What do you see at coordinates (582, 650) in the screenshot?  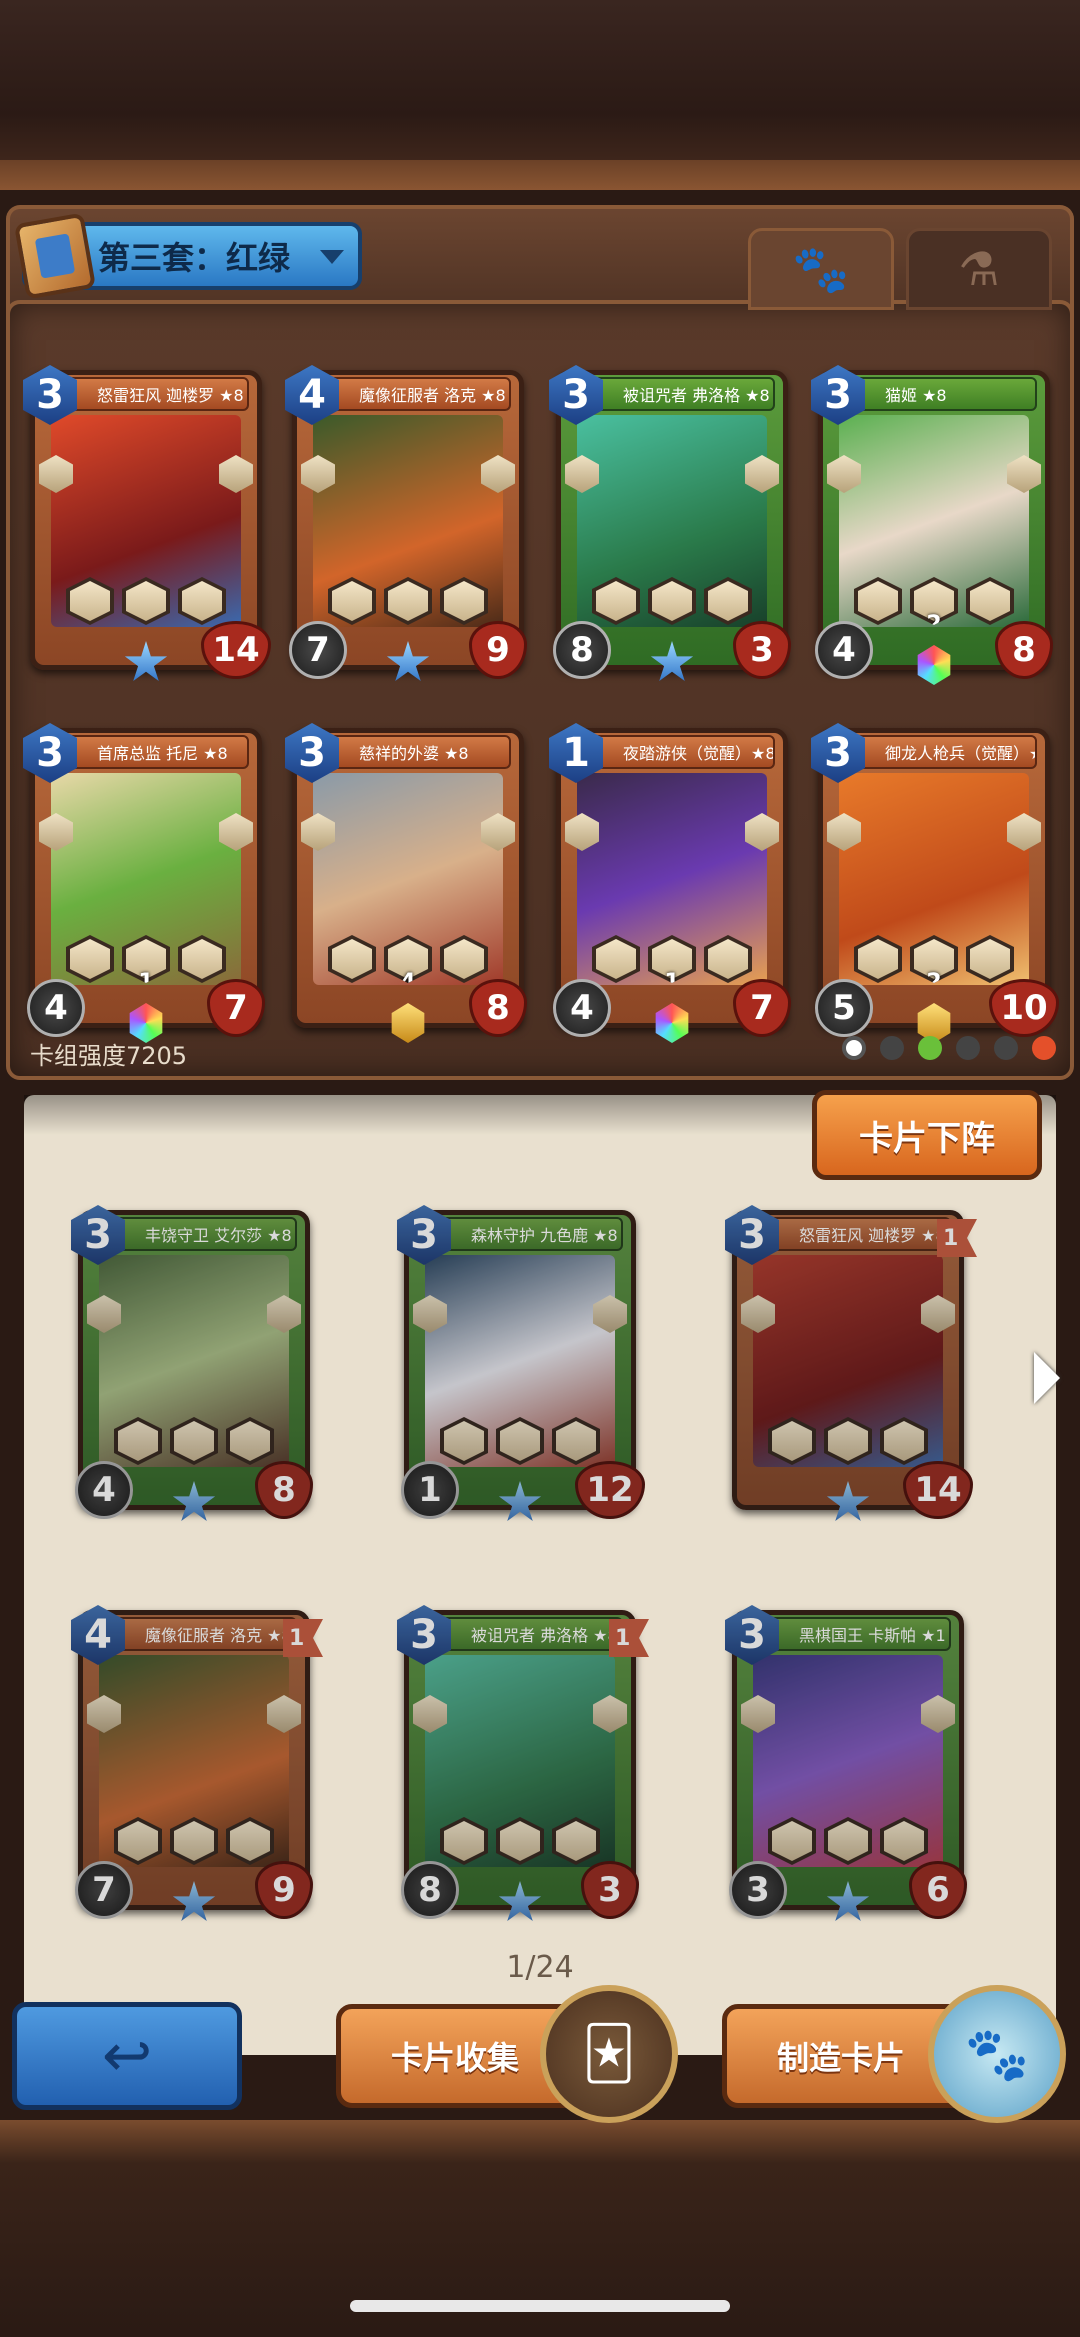 I see `card-attack: 8` at bounding box center [582, 650].